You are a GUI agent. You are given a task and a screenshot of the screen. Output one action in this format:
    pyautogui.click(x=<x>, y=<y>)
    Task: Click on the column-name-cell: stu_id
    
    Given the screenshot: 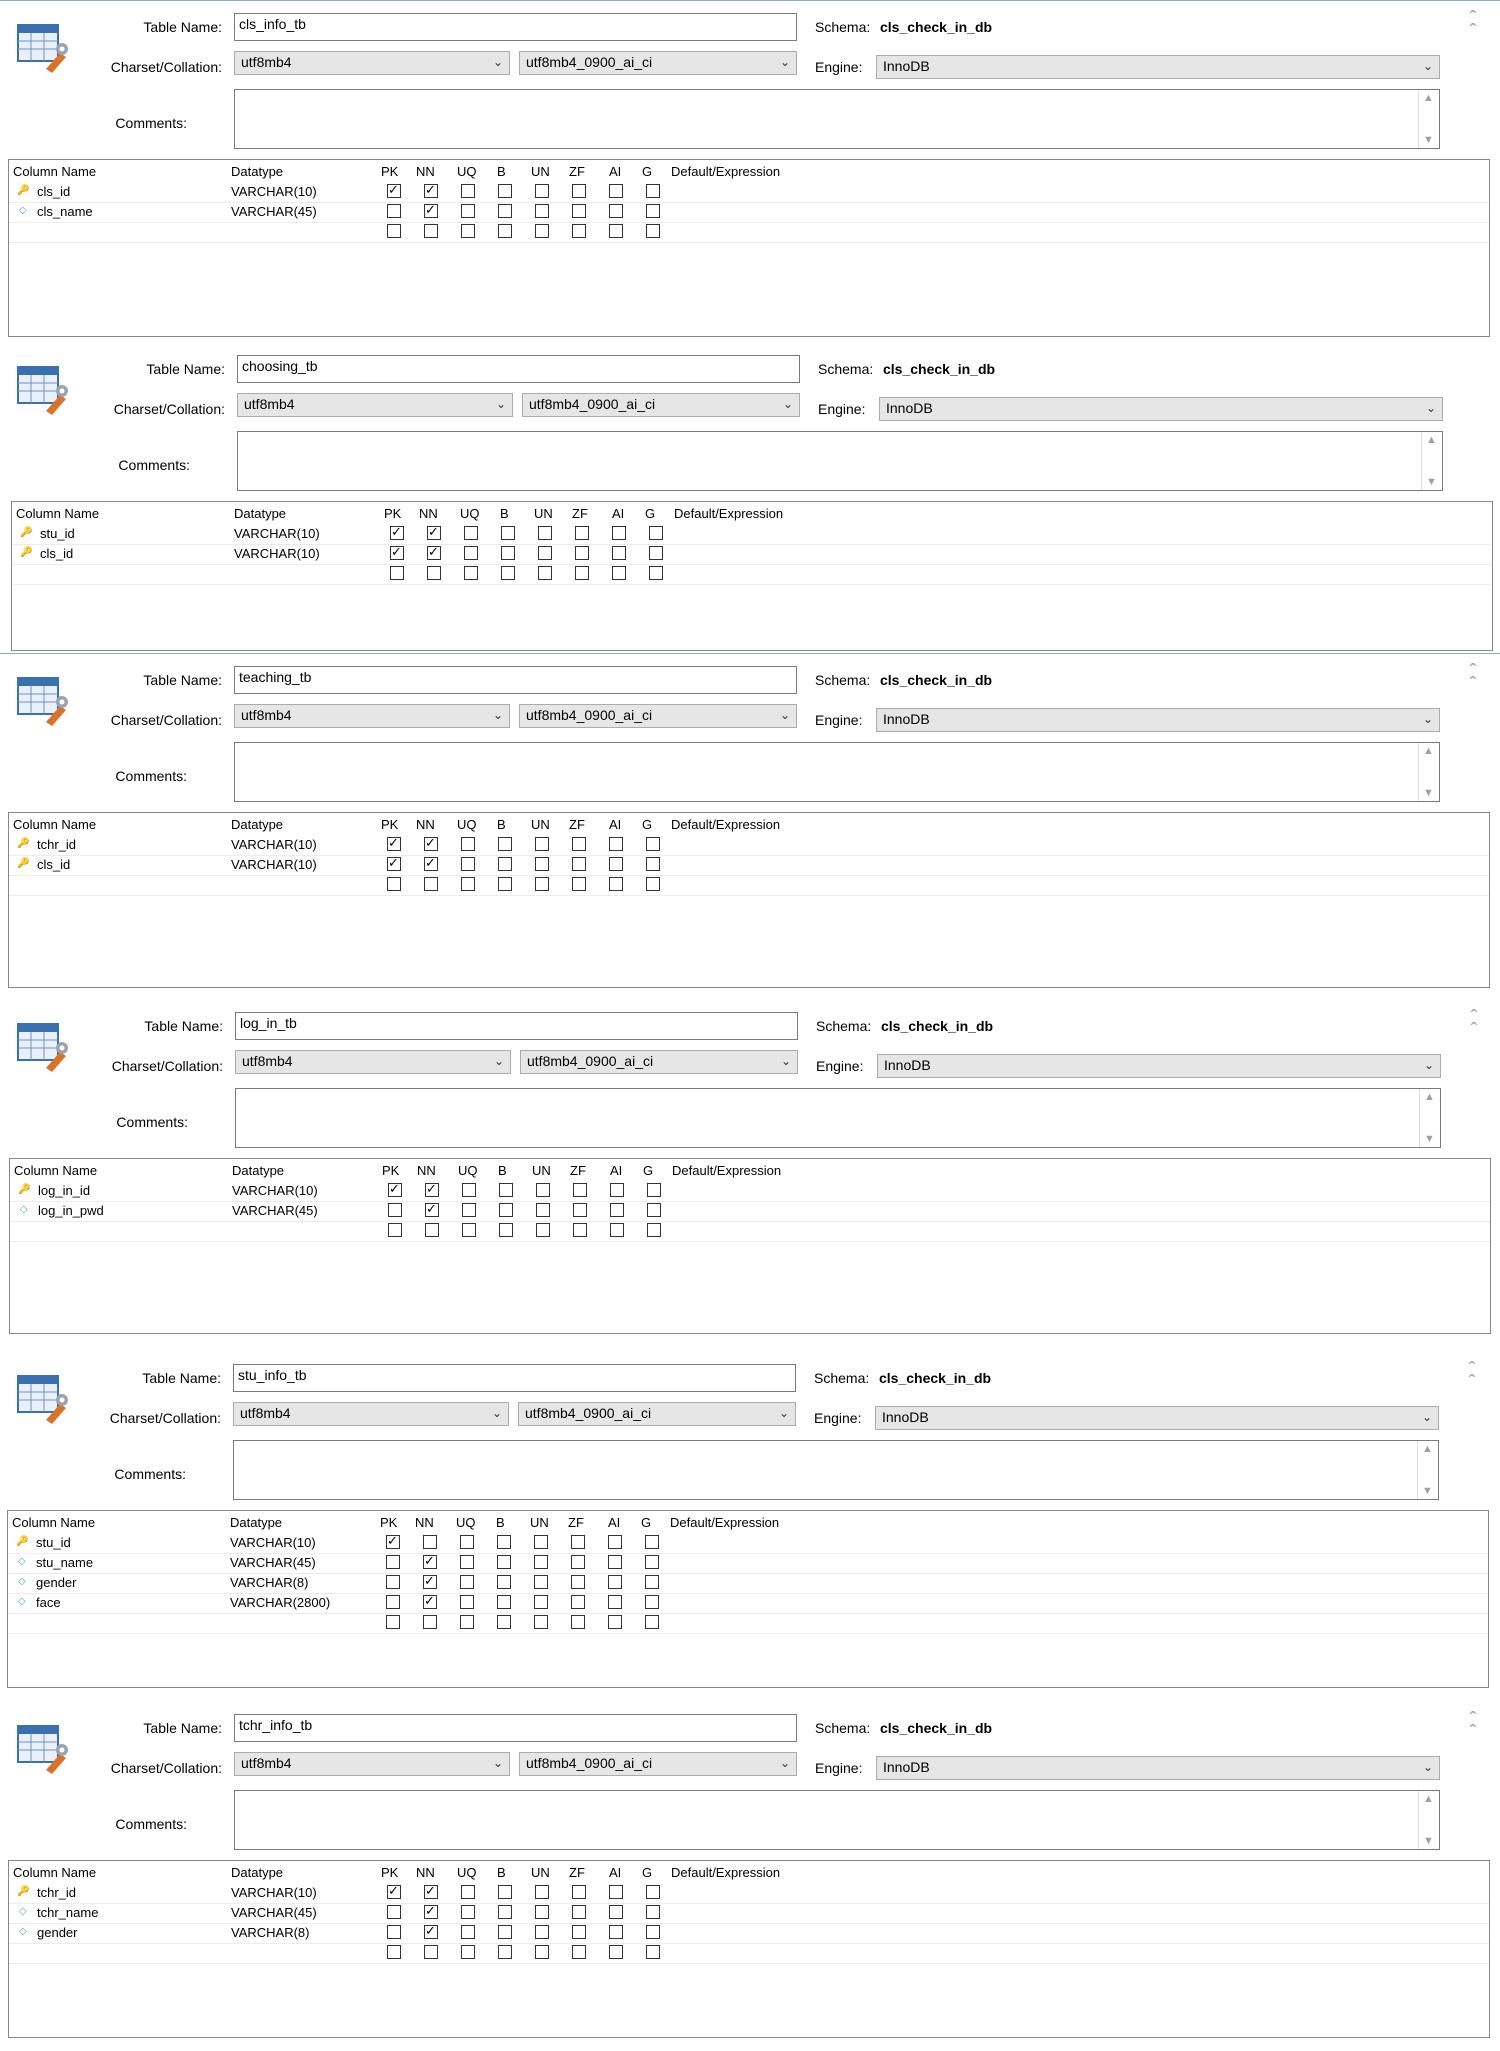 What is the action you would take?
    pyautogui.click(x=57, y=533)
    